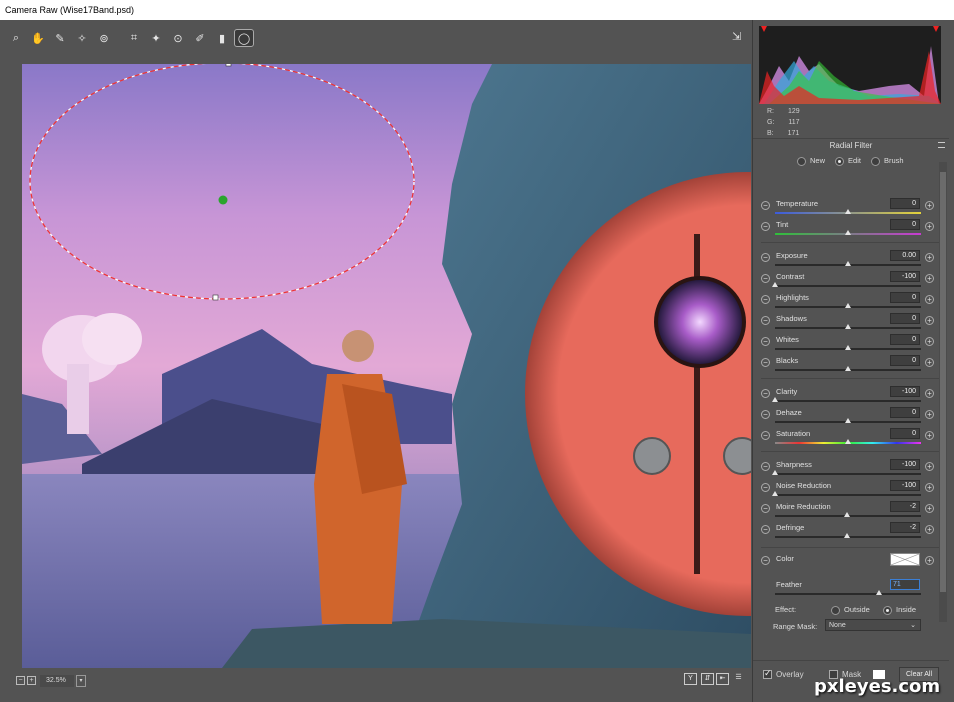 This screenshot has height=702, width=954. I want to click on zoom-out-button: −, so click(20, 680).